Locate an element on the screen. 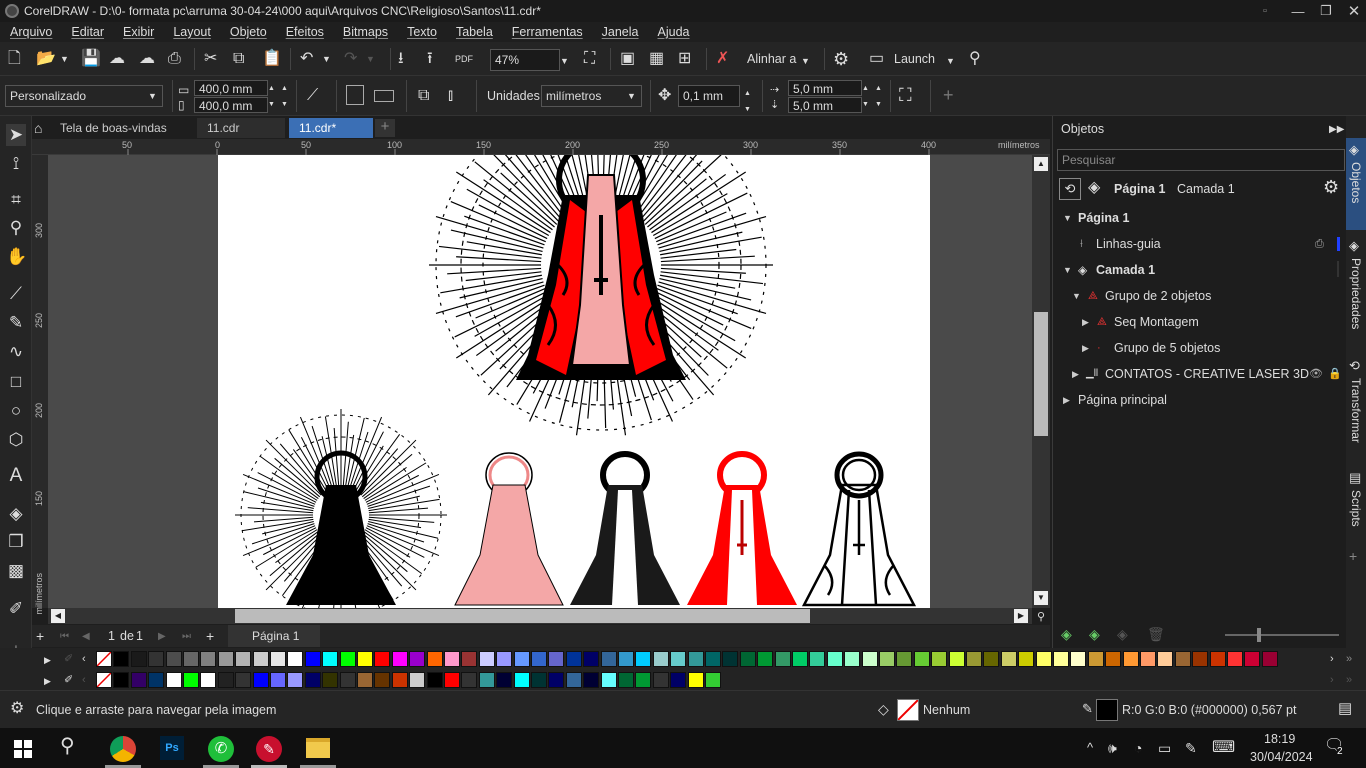 The width and height of the screenshot is (1366, 768). minimize-button: — is located at coordinates (1298, 11).